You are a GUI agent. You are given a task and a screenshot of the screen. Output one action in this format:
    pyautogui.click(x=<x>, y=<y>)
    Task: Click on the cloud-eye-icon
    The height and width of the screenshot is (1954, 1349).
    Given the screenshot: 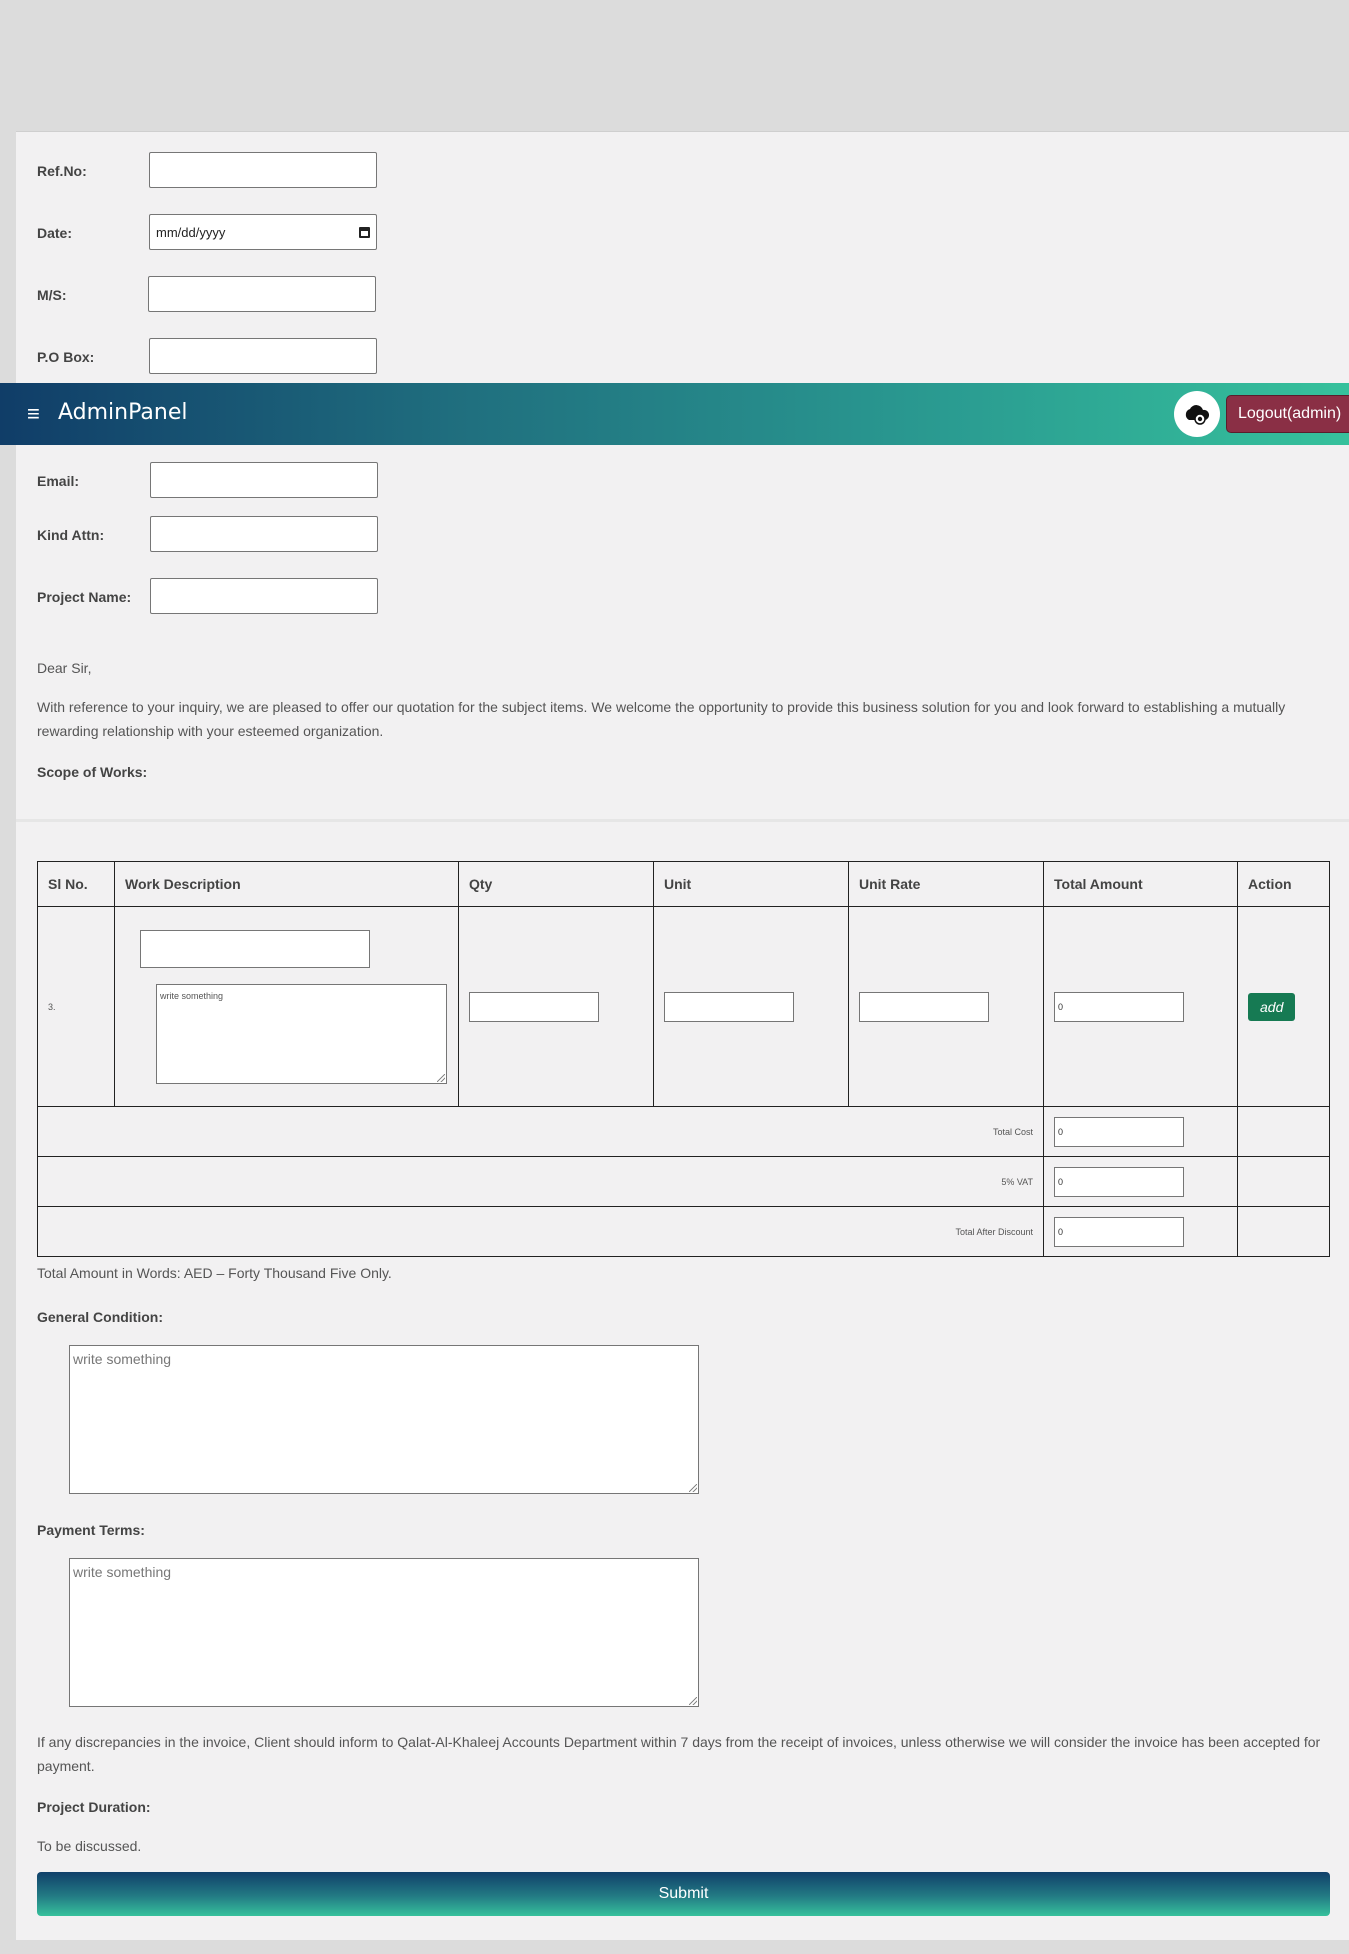 What is the action you would take?
    pyautogui.click(x=1197, y=415)
    